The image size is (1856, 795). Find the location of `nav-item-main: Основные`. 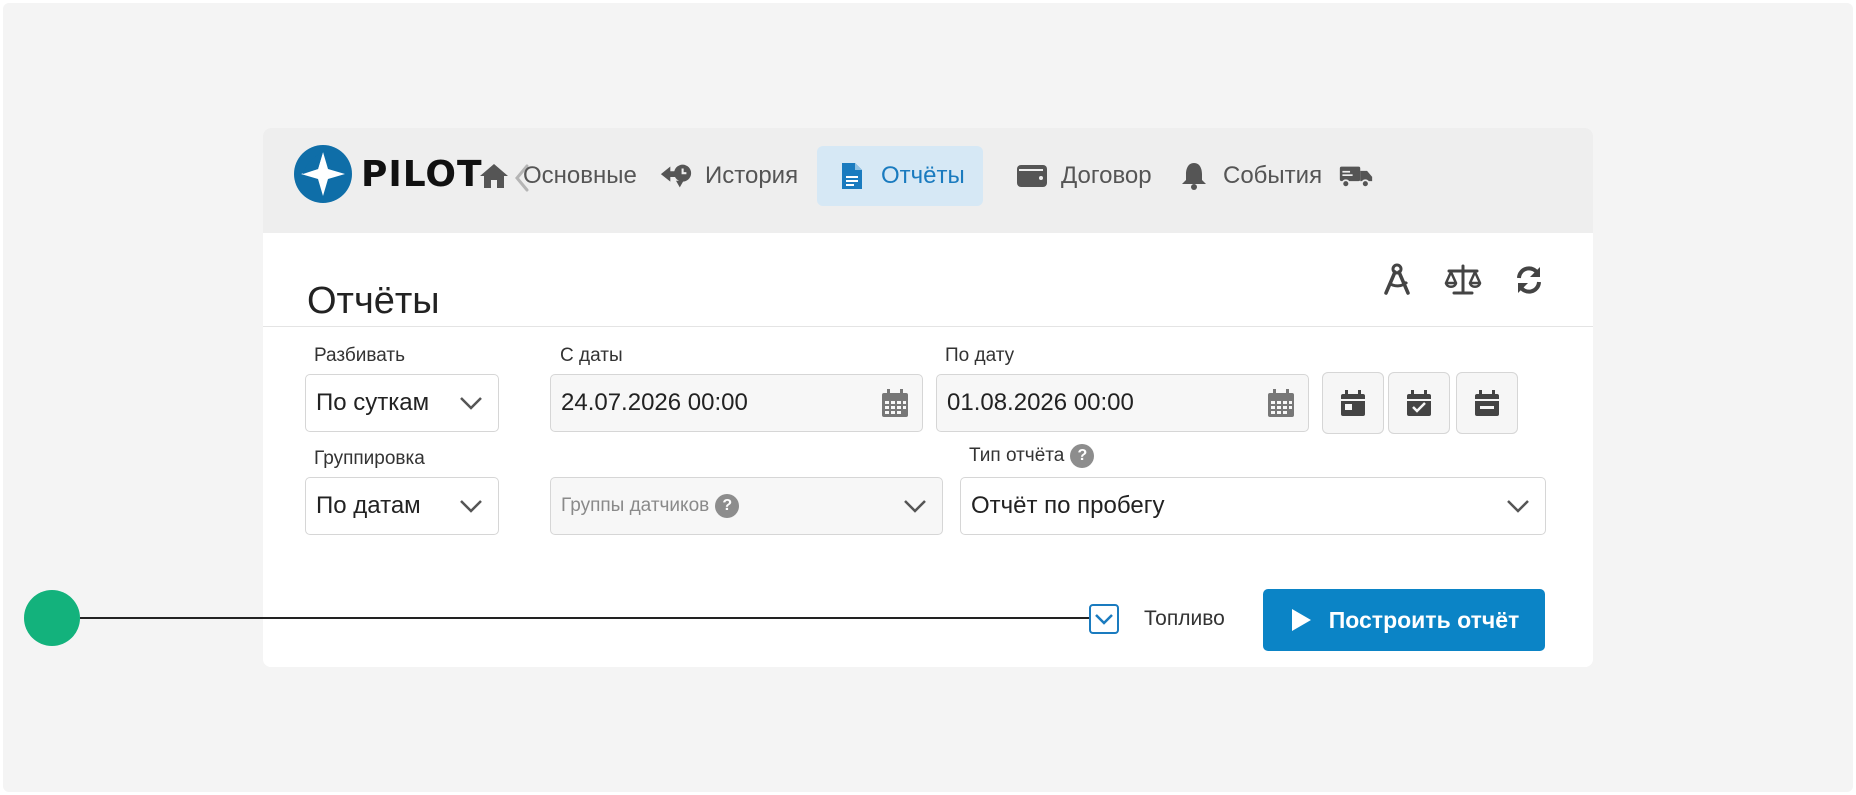

nav-item-main: Основные is located at coordinates (557, 176).